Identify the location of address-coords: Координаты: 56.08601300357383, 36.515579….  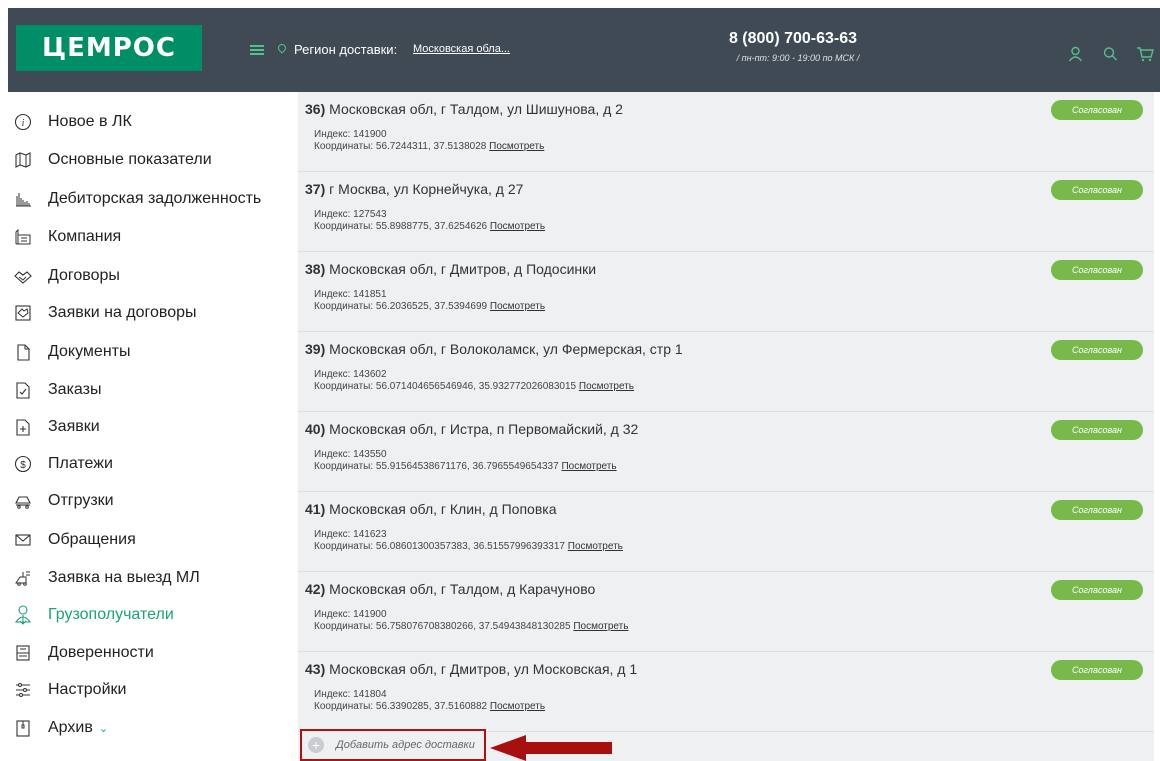
(439, 546).